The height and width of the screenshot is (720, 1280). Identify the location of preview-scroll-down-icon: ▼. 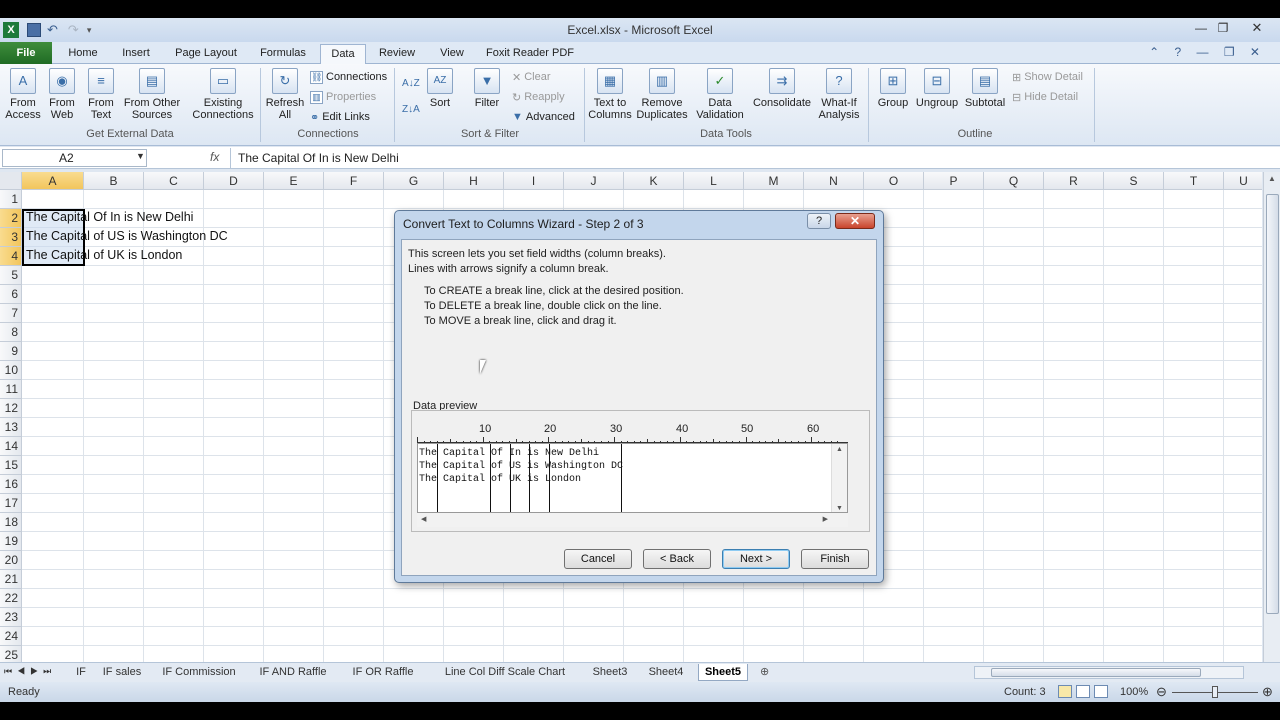
(839, 508).